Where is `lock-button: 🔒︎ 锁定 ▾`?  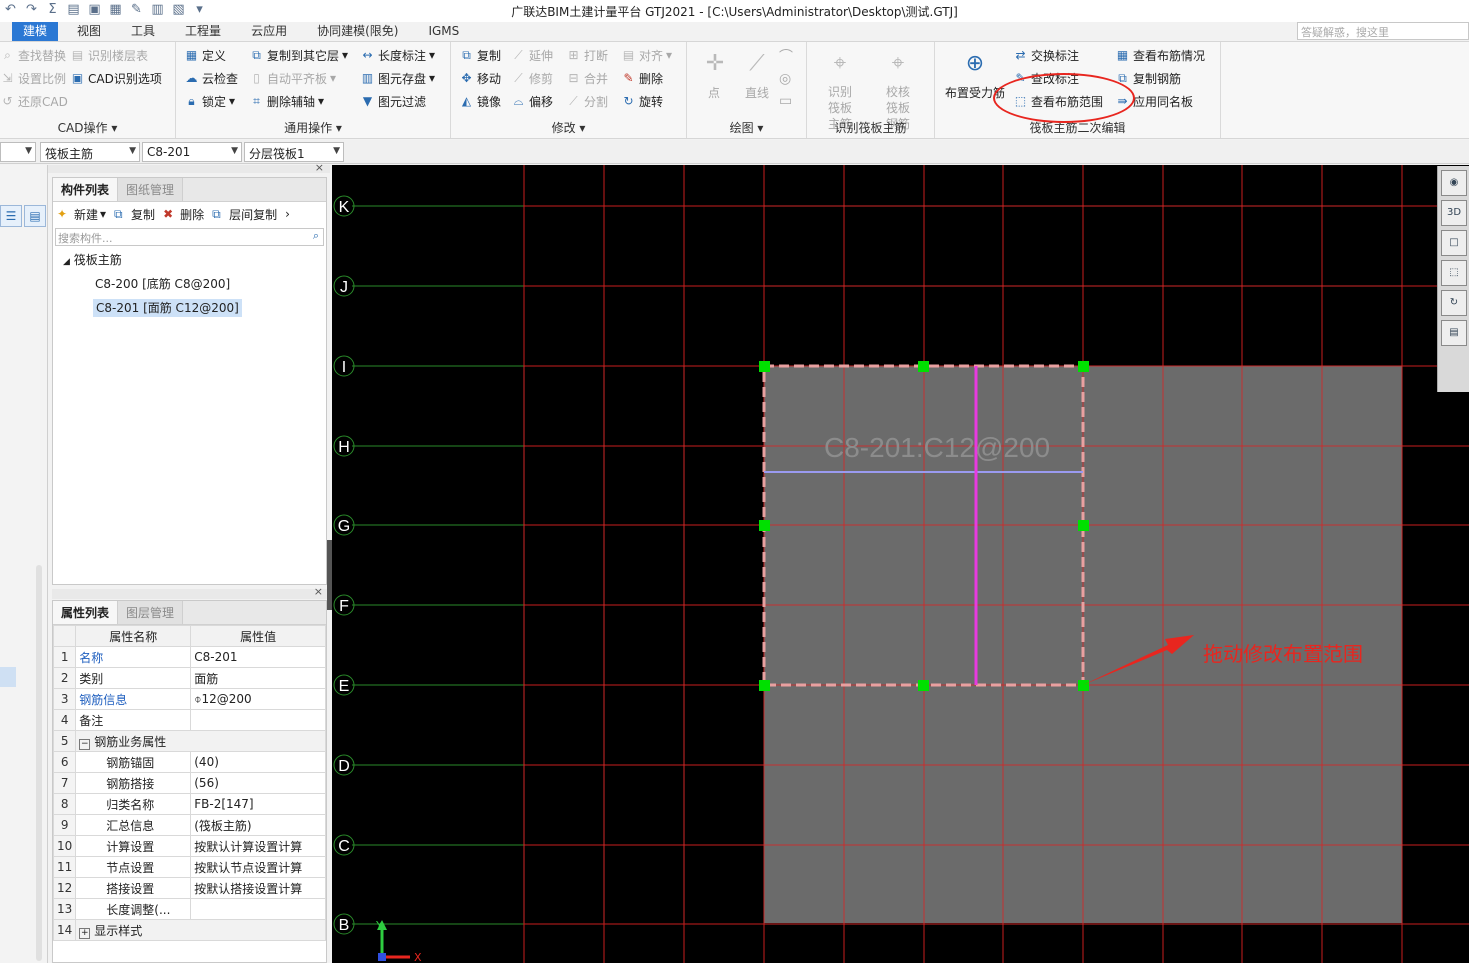 lock-button: 🔒︎ 锁定 ▾ is located at coordinates (209, 101).